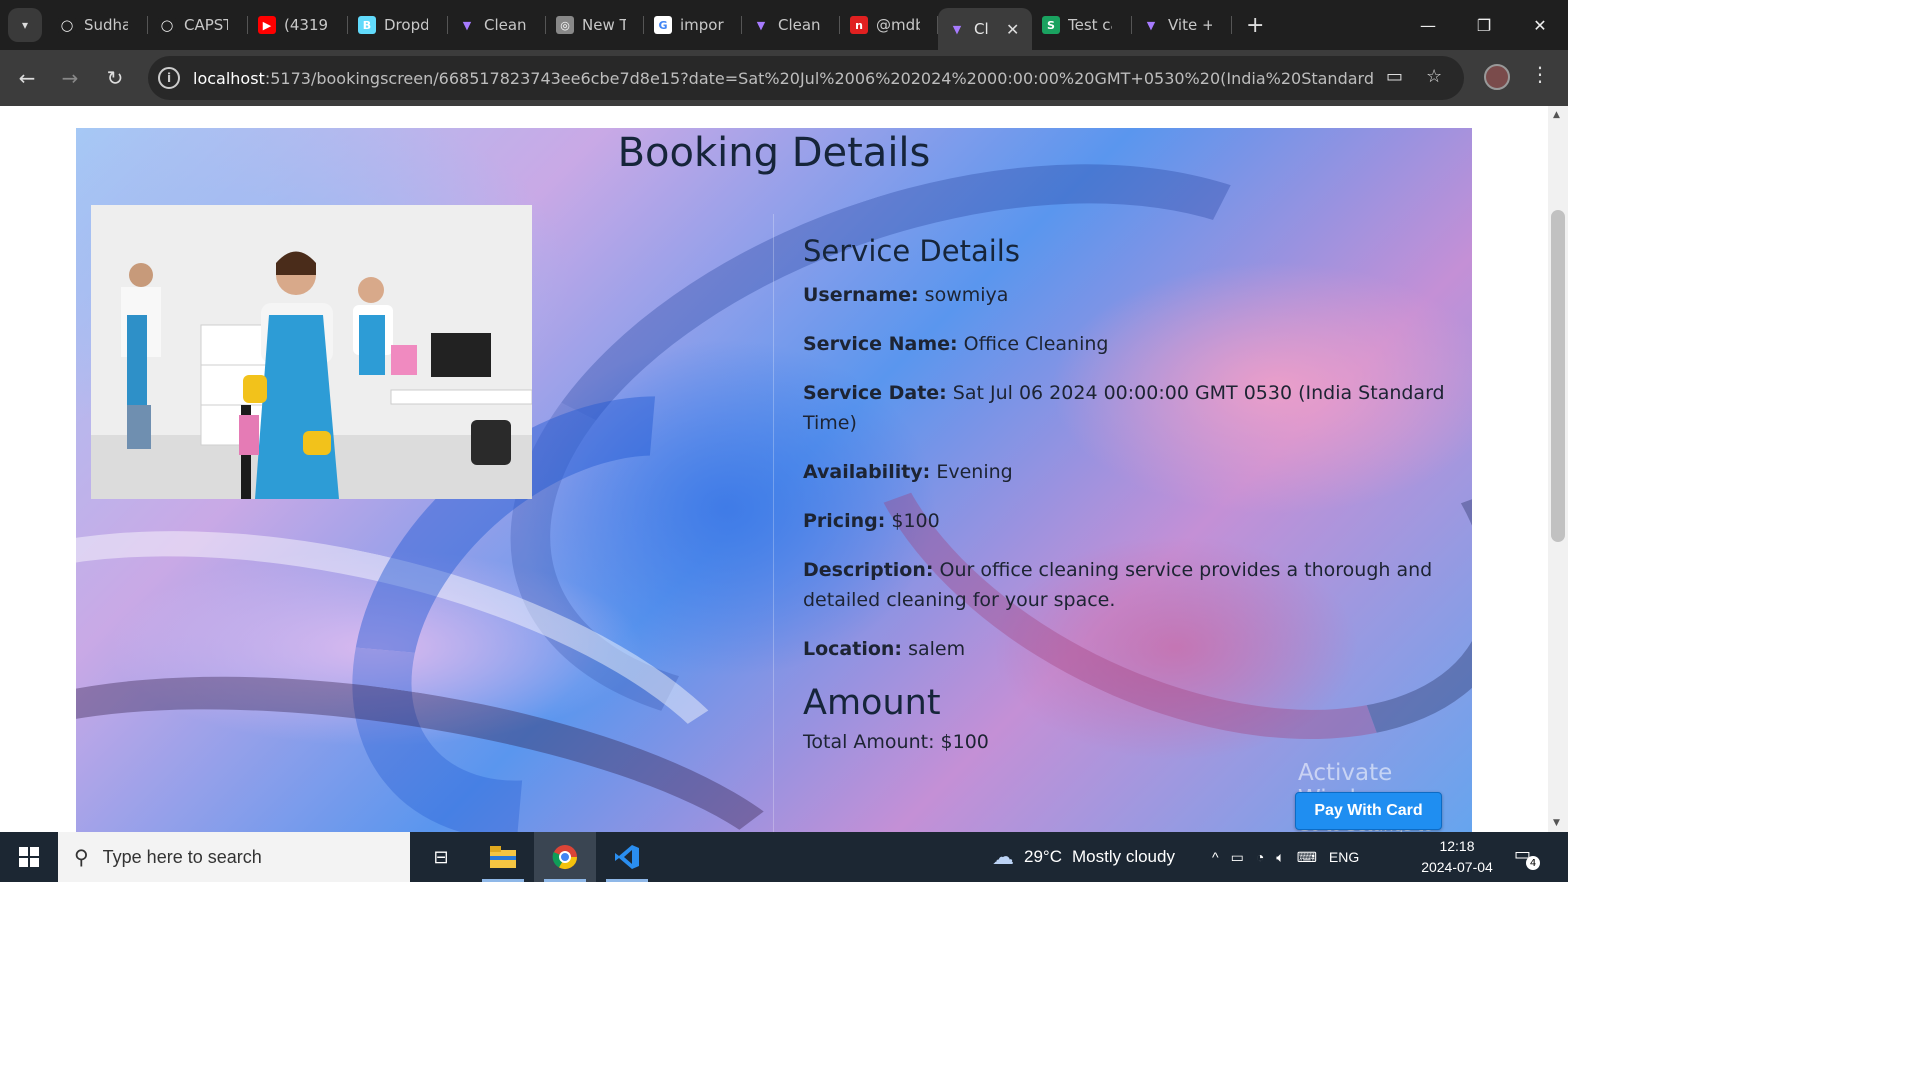  I want to click on notification-count: 4, so click(1533, 863).